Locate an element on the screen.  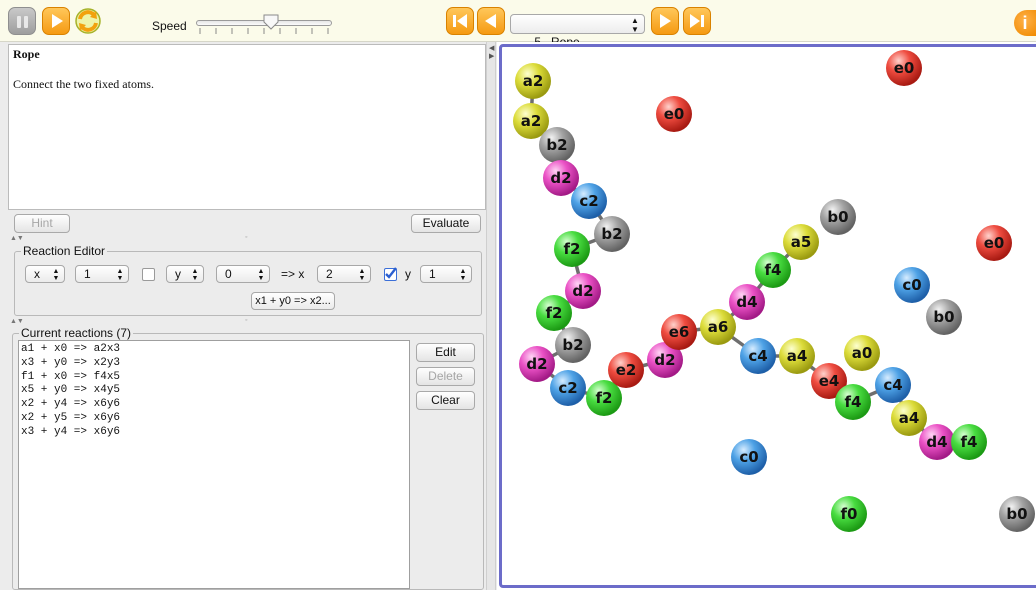
atom-label: e6 is located at coordinates (679, 332).